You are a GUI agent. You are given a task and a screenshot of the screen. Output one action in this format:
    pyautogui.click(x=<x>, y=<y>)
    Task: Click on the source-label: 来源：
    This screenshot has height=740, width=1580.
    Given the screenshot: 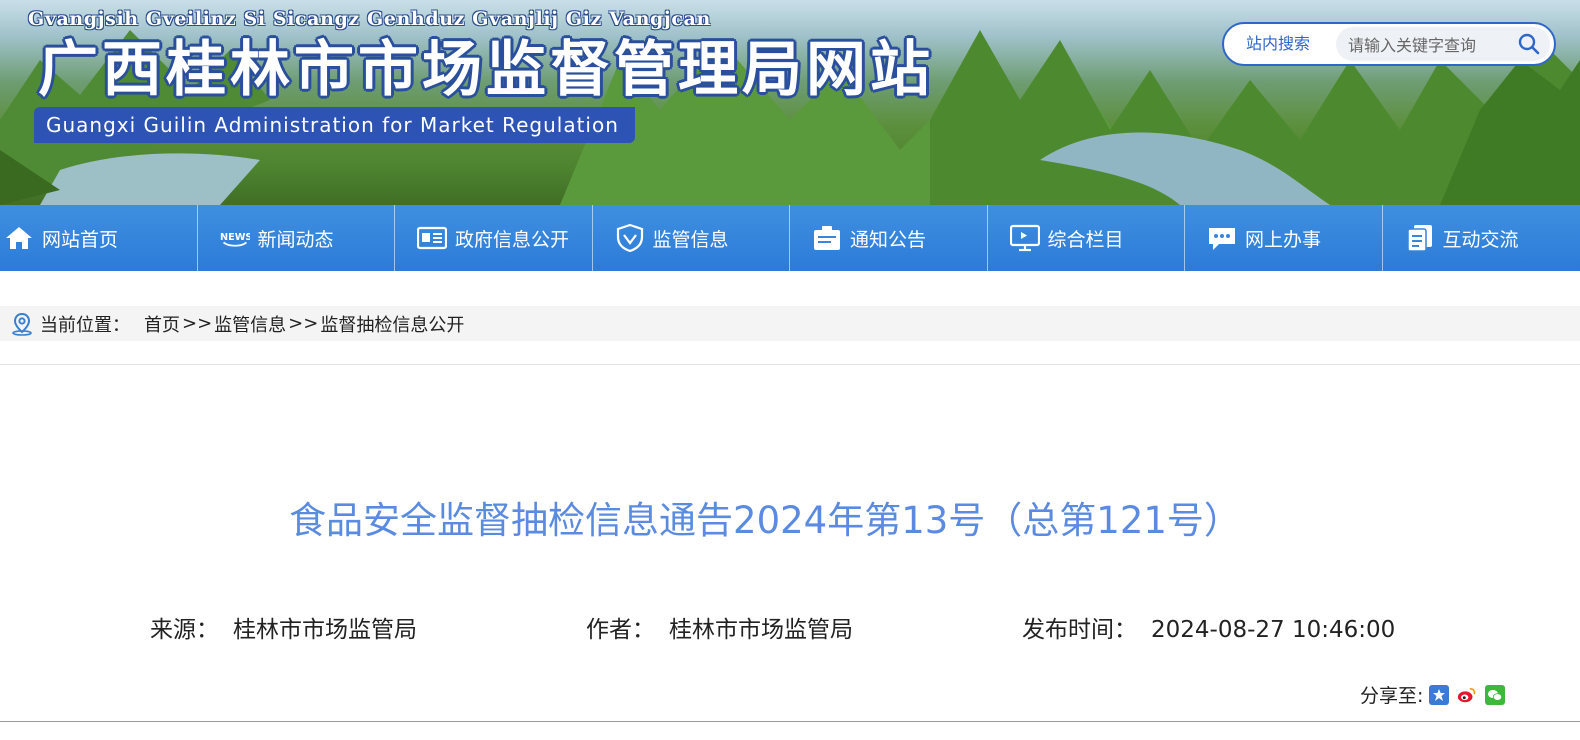 What is the action you would take?
    pyautogui.click(x=184, y=630)
    